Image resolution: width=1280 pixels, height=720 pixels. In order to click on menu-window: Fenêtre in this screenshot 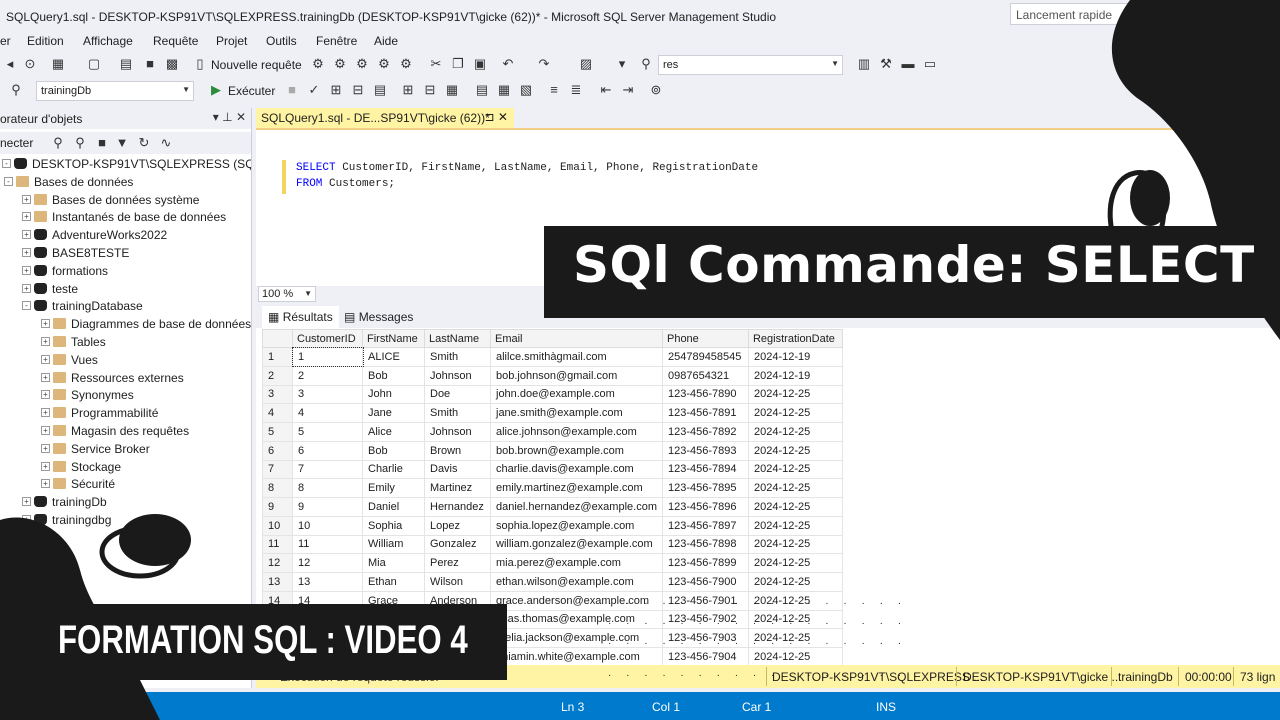, I will do `click(336, 41)`.